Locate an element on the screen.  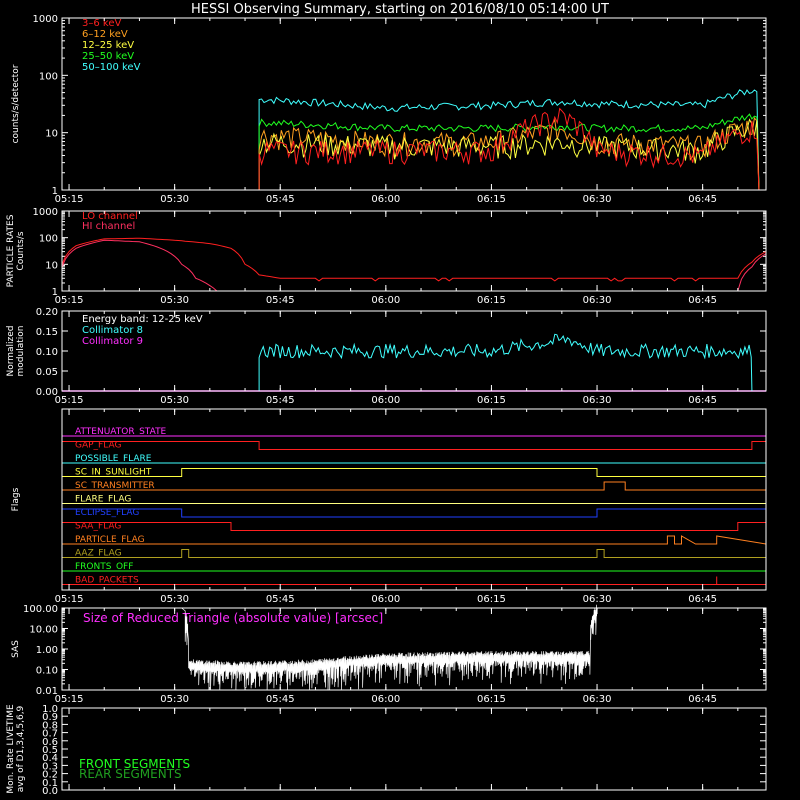
ylabel: PARTICLE RATES is located at coordinates (11, 250).